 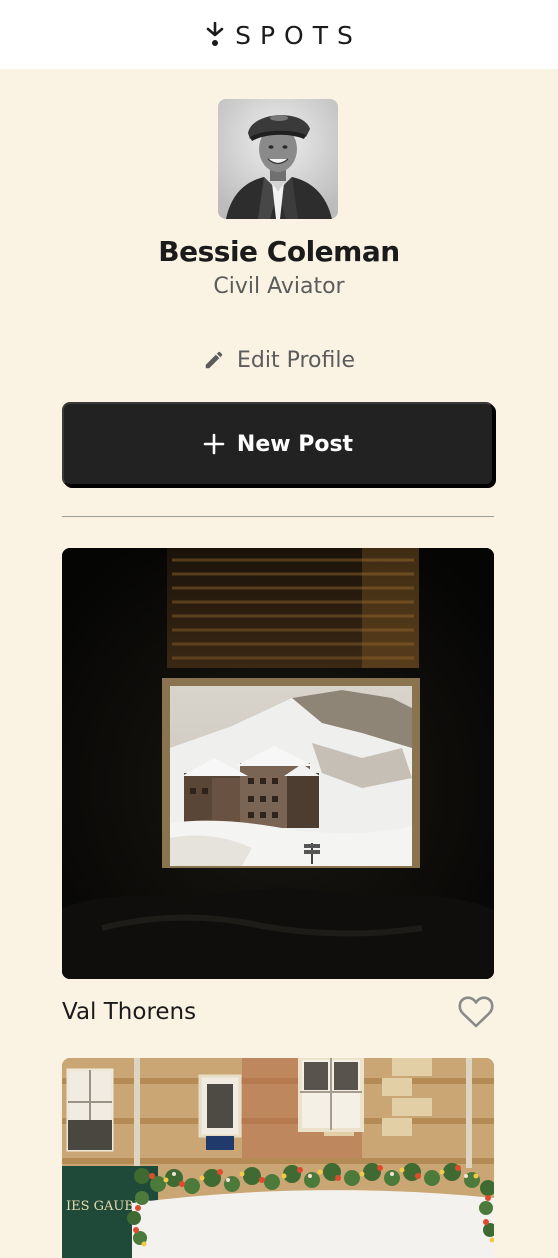 What do you see at coordinates (215, 34) in the screenshot?
I see `spots-logo-mark-icon` at bounding box center [215, 34].